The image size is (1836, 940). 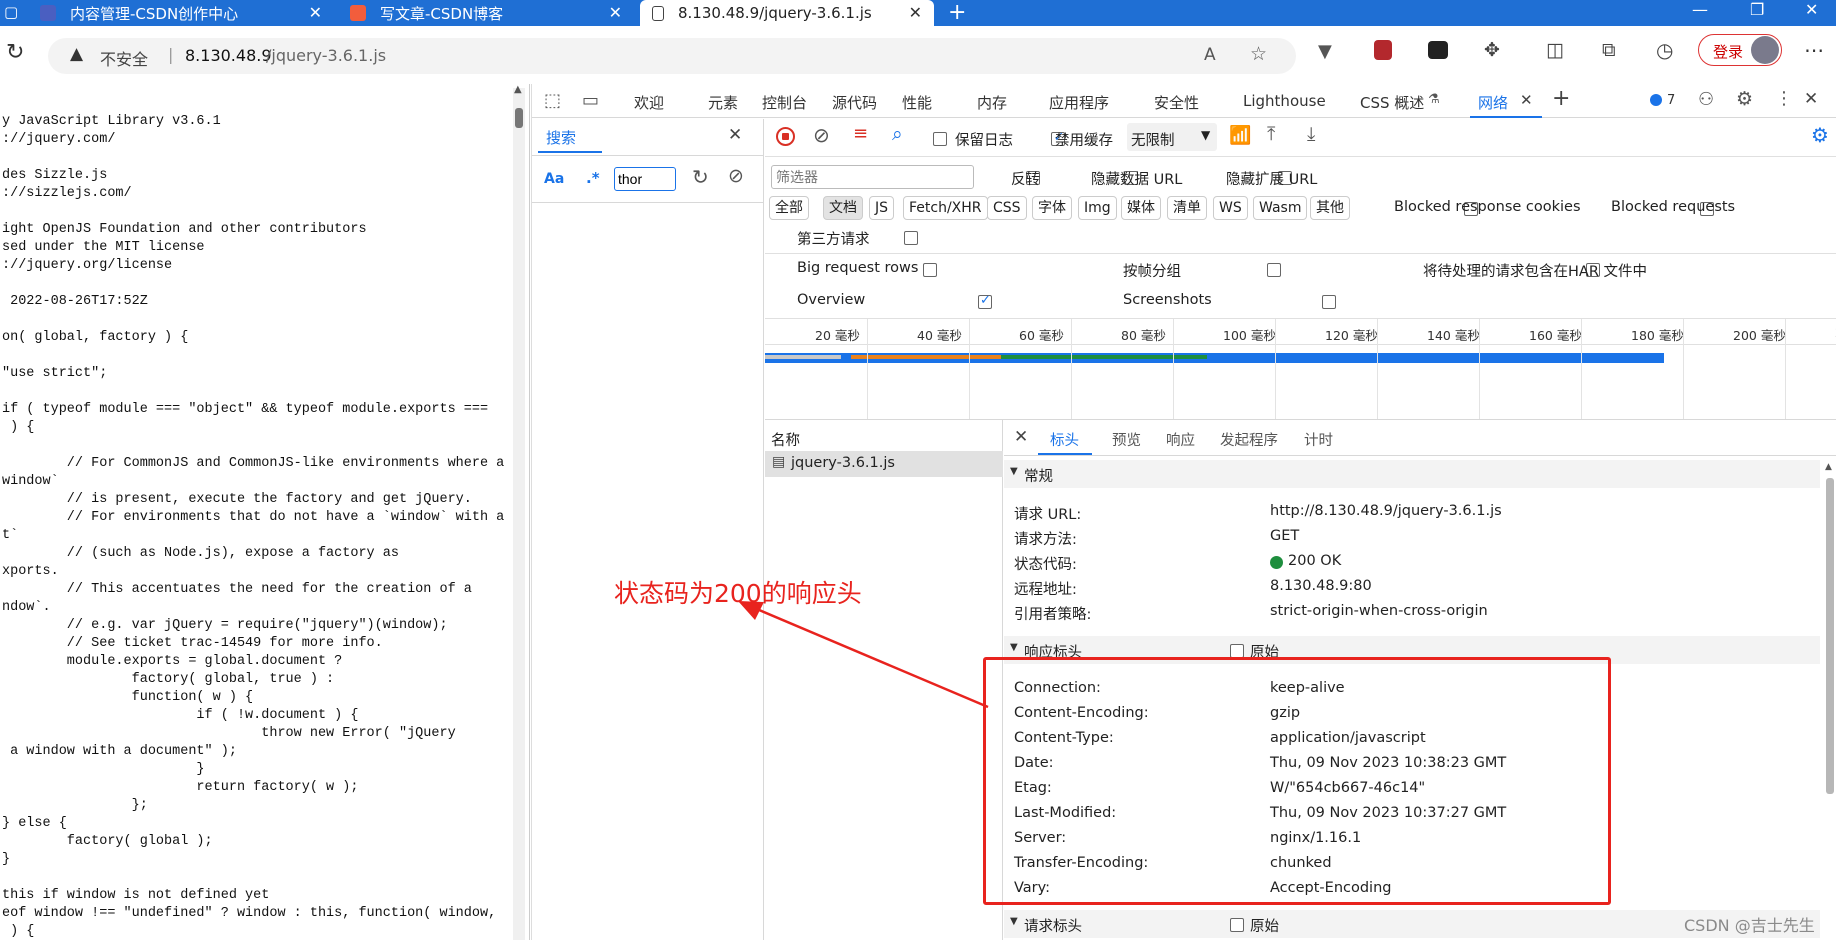 I want to click on settings-gear-icon: ⚙, so click(x=1744, y=99).